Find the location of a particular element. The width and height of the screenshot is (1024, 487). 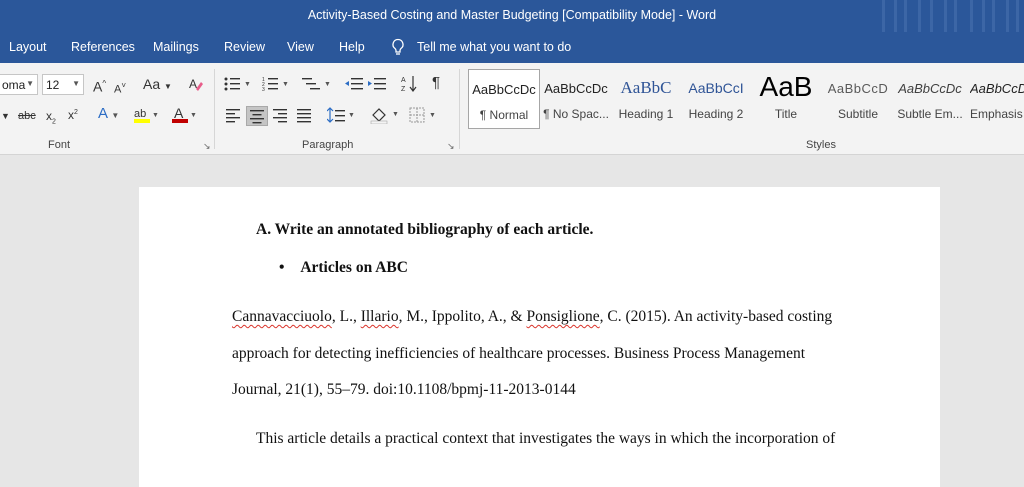

style-name: Heading 1 is located at coordinates (646, 114).